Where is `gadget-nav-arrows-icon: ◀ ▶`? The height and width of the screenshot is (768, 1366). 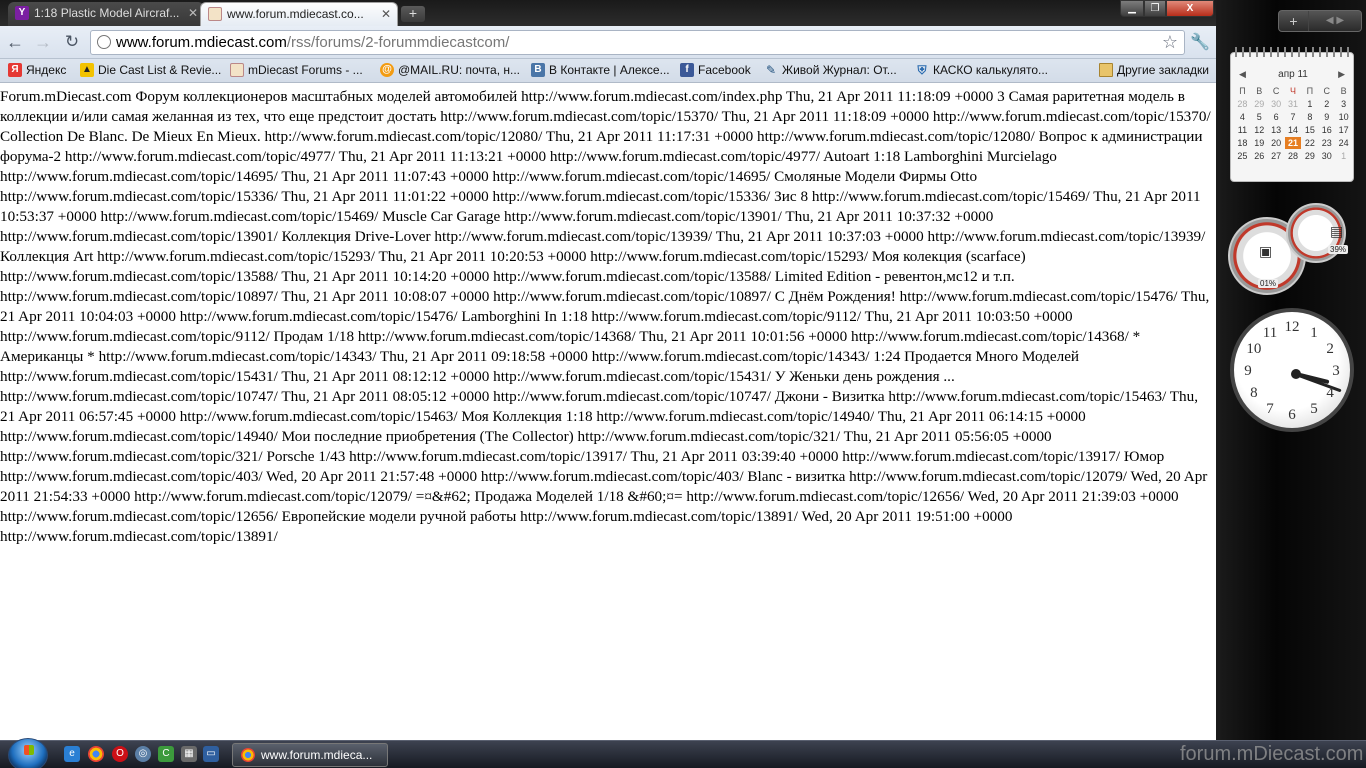 gadget-nav-arrows-icon: ◀ ▶ is located at coordinates (1335, 21).